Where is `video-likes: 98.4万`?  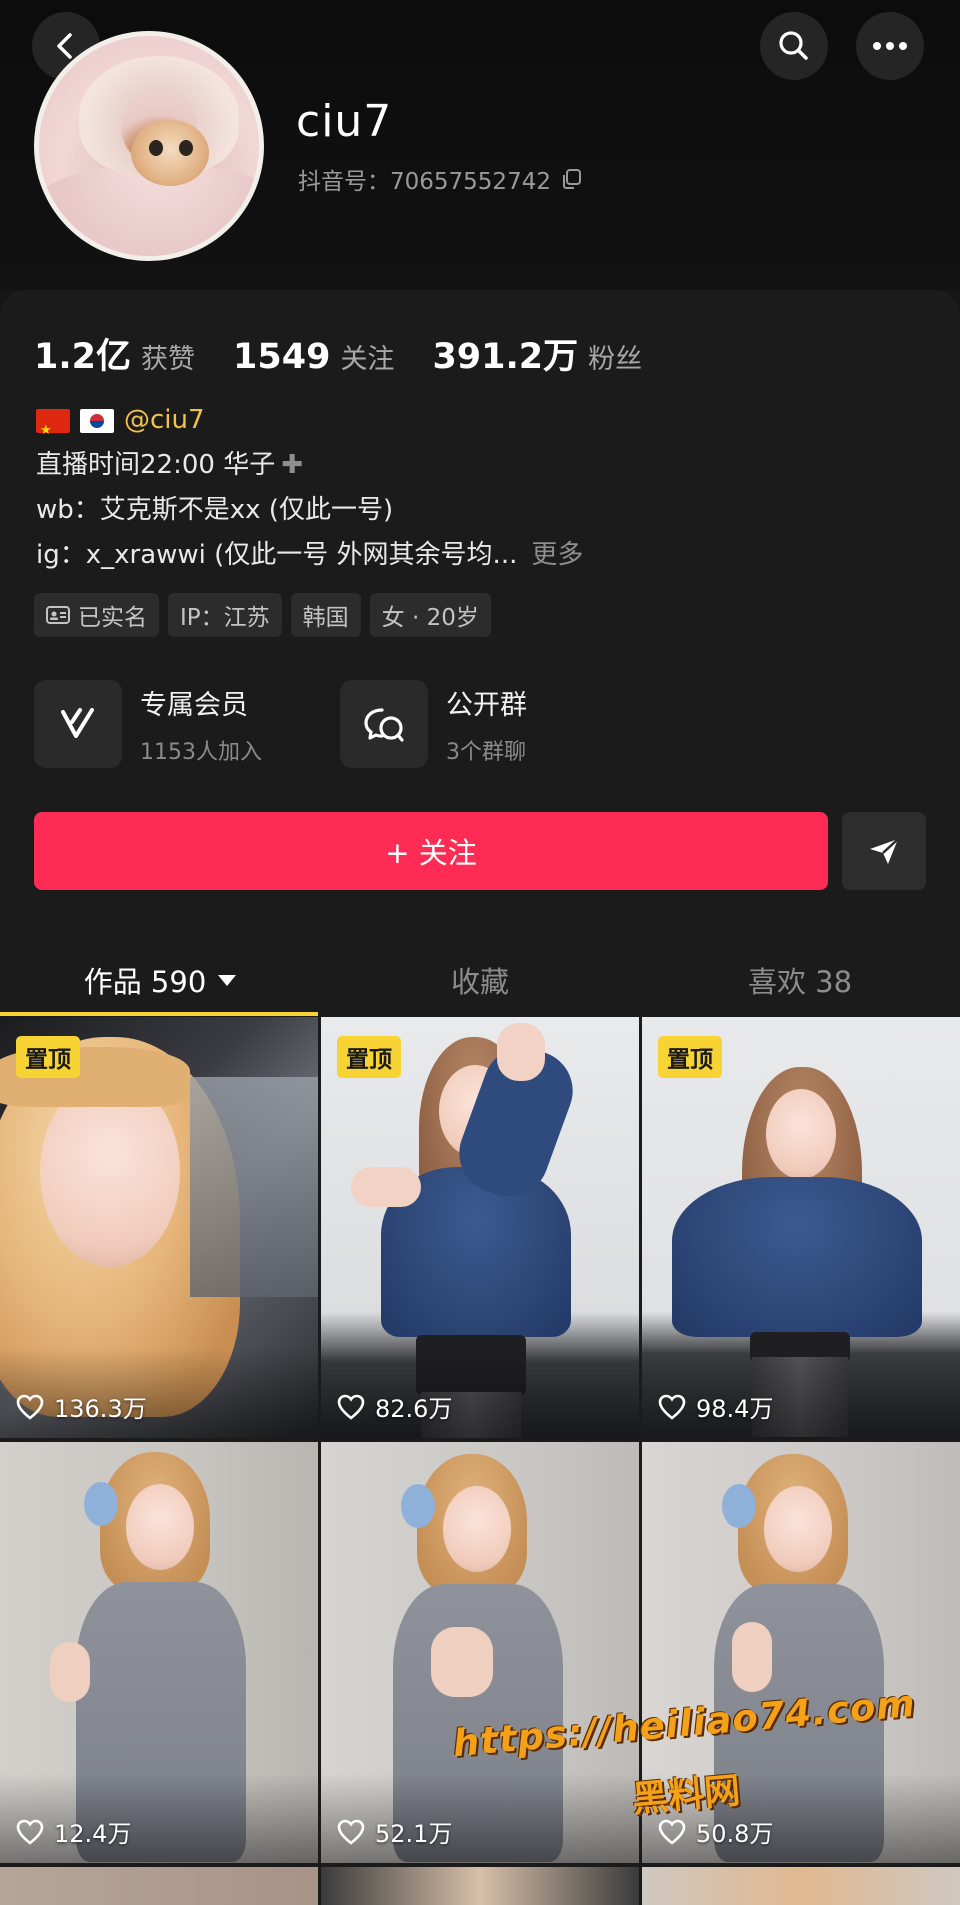
video-likes: 98.4万 is located at coordinates (715, 1406).